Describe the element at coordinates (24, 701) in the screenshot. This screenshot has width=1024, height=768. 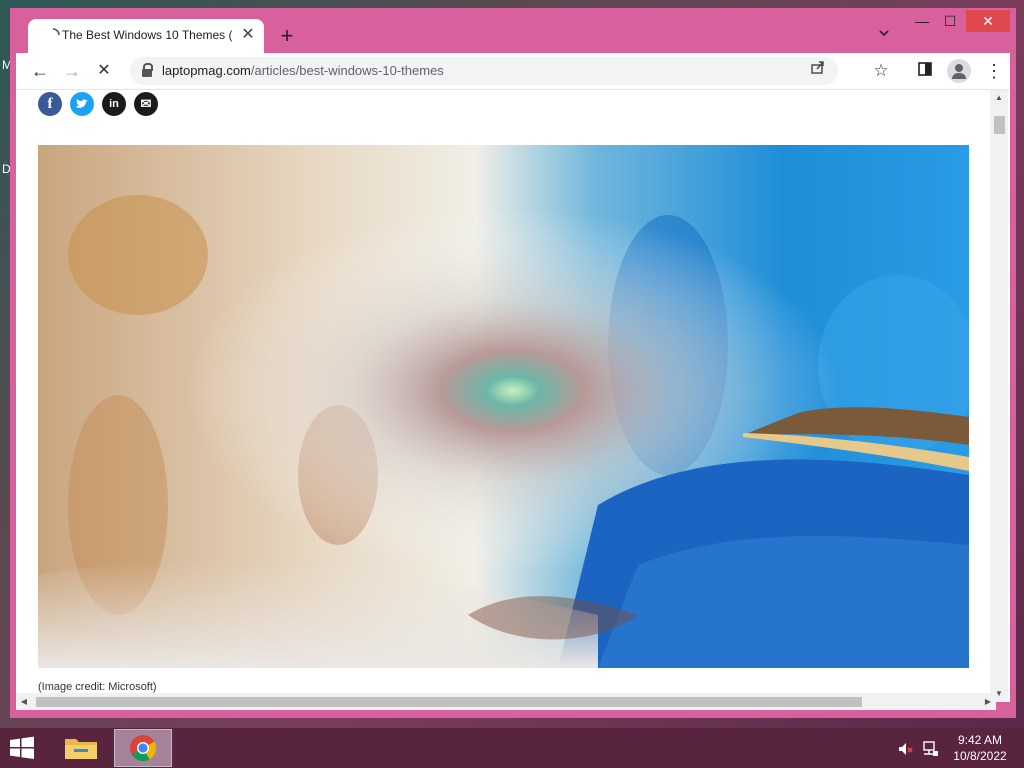
I see `scroll-left-arrow-icon: ◀` at that location.